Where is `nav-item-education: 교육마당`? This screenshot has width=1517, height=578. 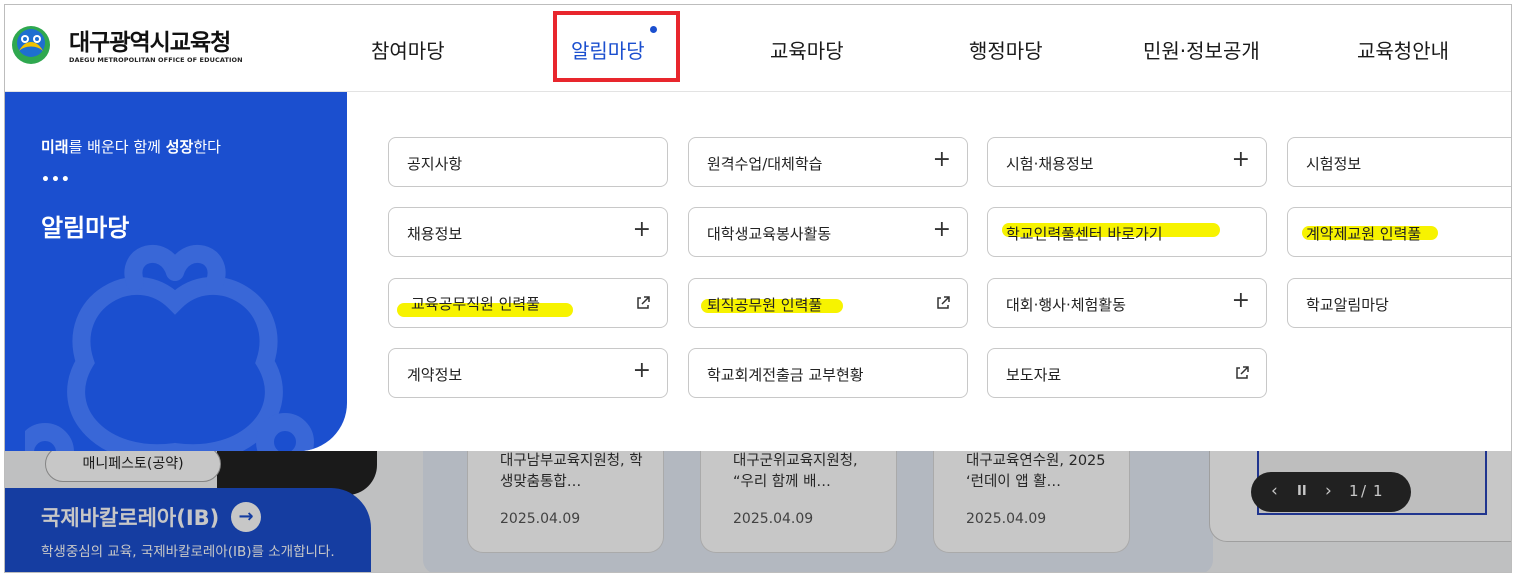
nav-item-education: 교육마당 is located at coordinates (807, 49).